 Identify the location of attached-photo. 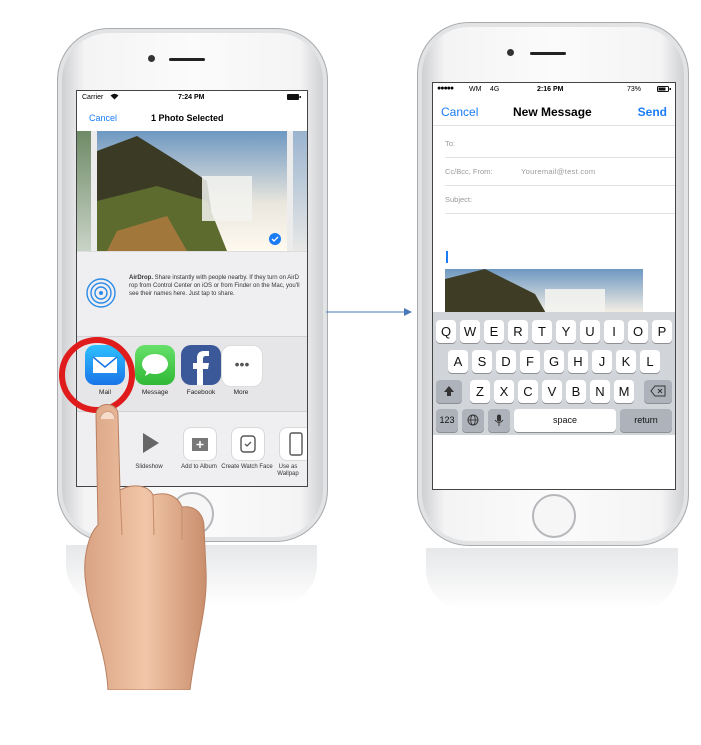
(544, 290).